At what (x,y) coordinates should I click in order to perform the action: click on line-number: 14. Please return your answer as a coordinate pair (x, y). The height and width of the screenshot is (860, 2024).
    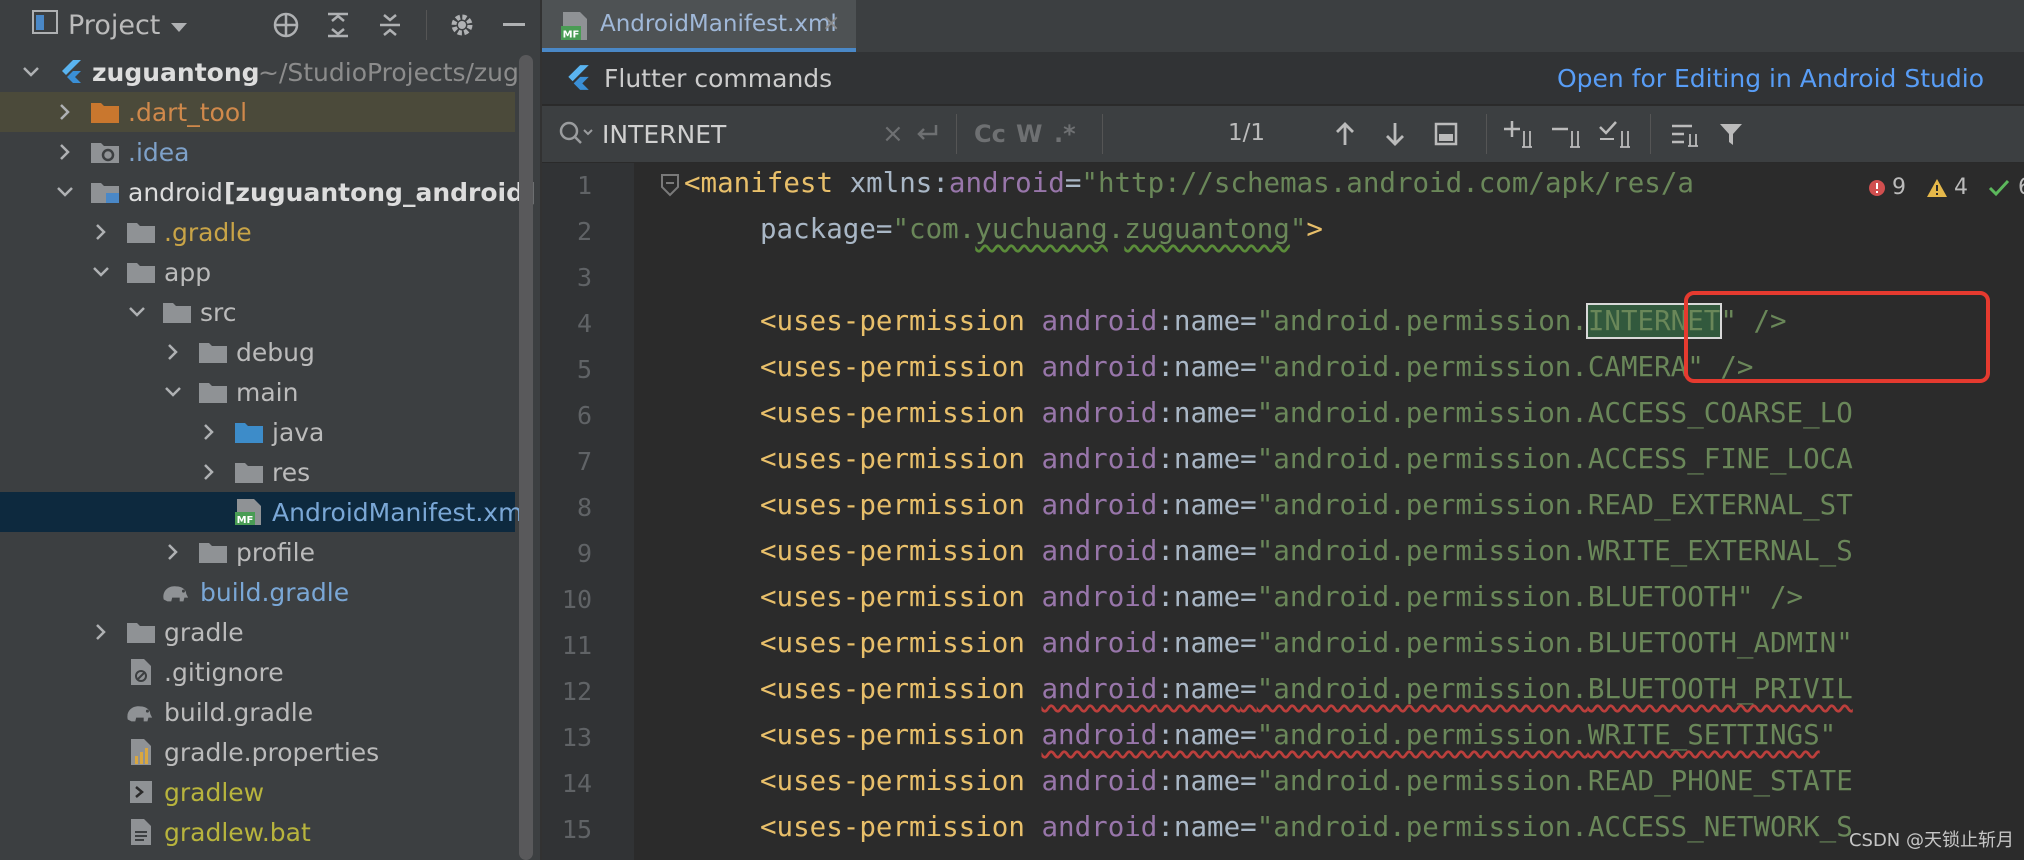
    Looking at the image, I should click on (576, 783).